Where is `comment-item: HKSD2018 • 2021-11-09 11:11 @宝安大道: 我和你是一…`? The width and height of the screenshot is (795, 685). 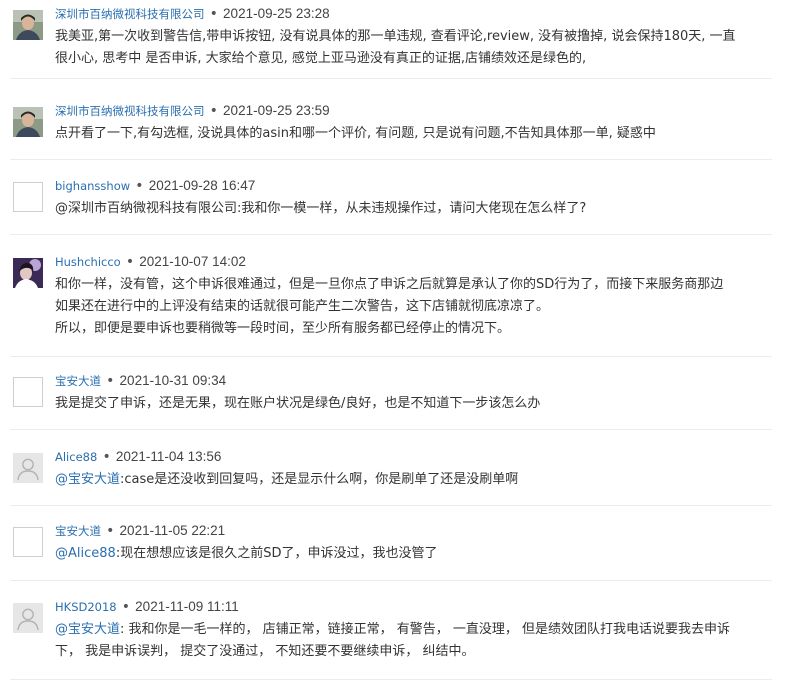 comment-item: HKSD2018 • 2021-11-09 11:11 @宝安大道: 我和你是一… is located at coordinates (391, 638).